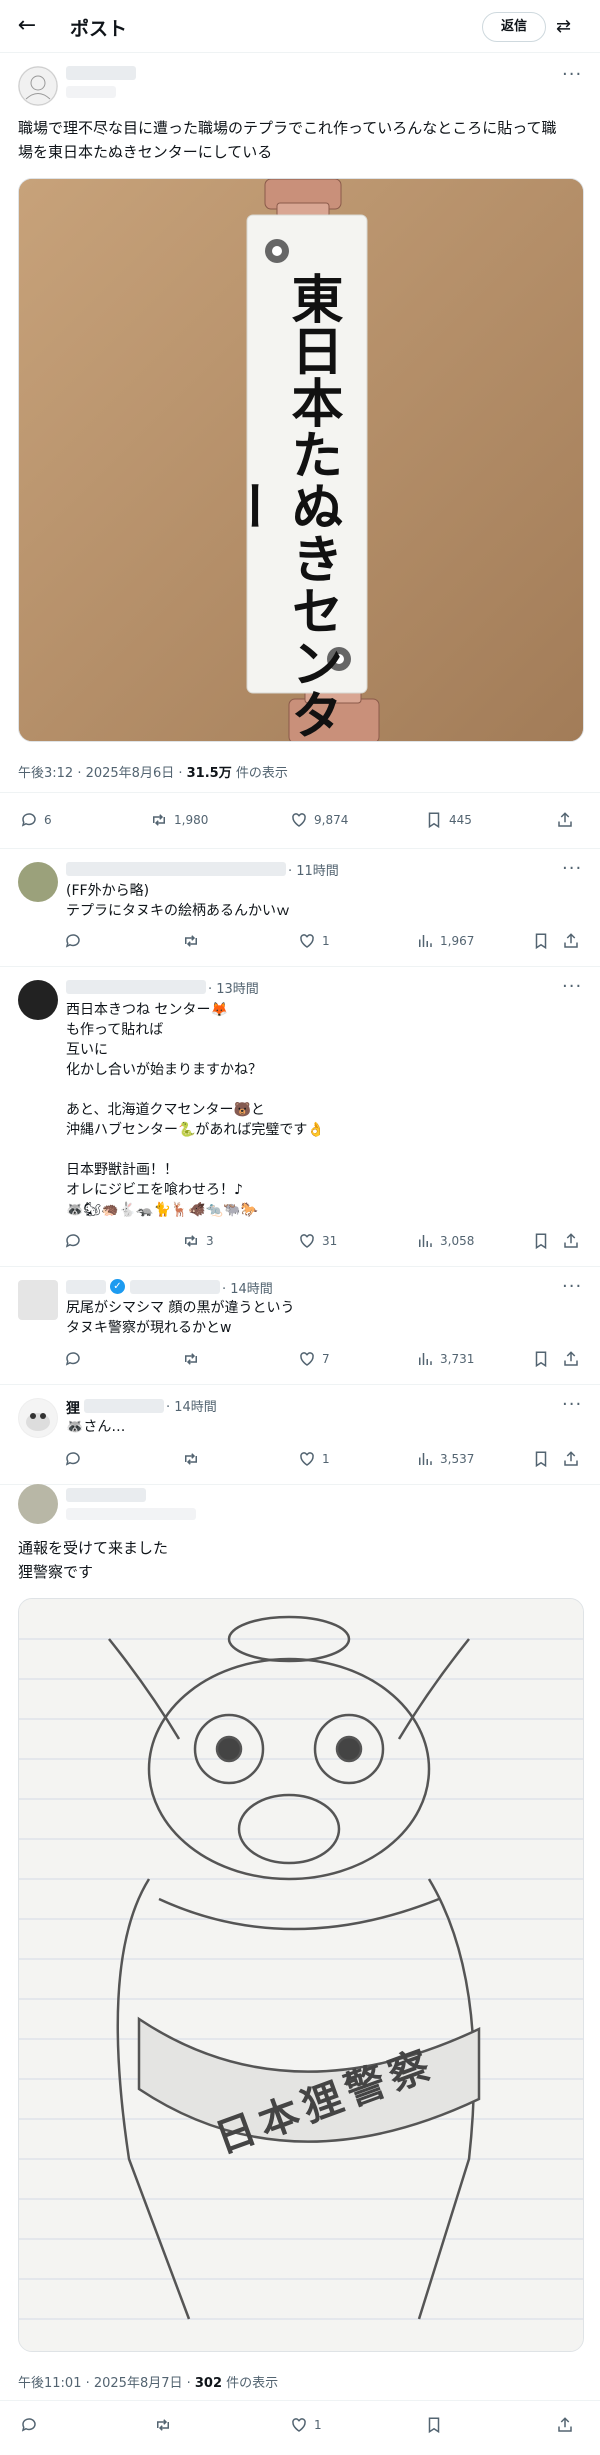 This screenshot has width=600, height=2455. What do you see at coordinates (317, 1241) in the screenshot?
I see `like-action: 31` at bounding box center [317, 1241].